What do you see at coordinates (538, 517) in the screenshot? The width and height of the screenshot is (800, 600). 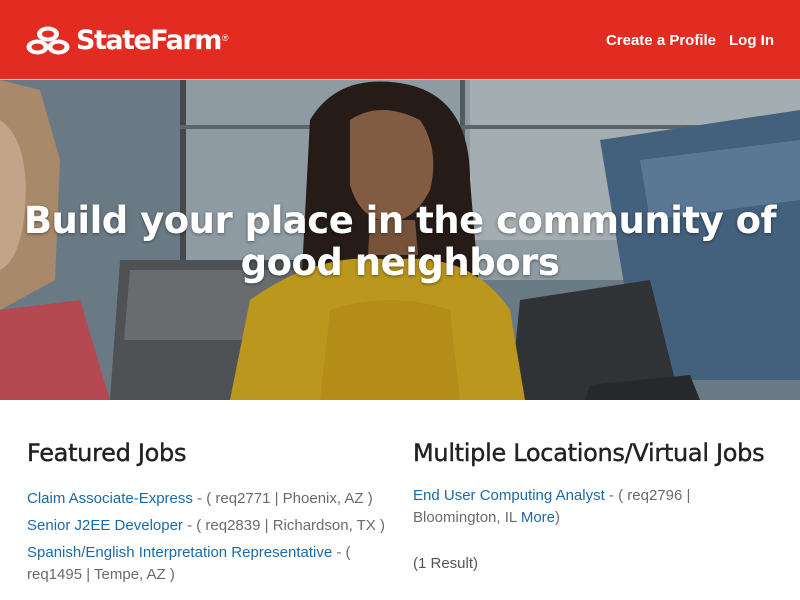 I see `more-locations-link: More` at bounding box center [538, 517].